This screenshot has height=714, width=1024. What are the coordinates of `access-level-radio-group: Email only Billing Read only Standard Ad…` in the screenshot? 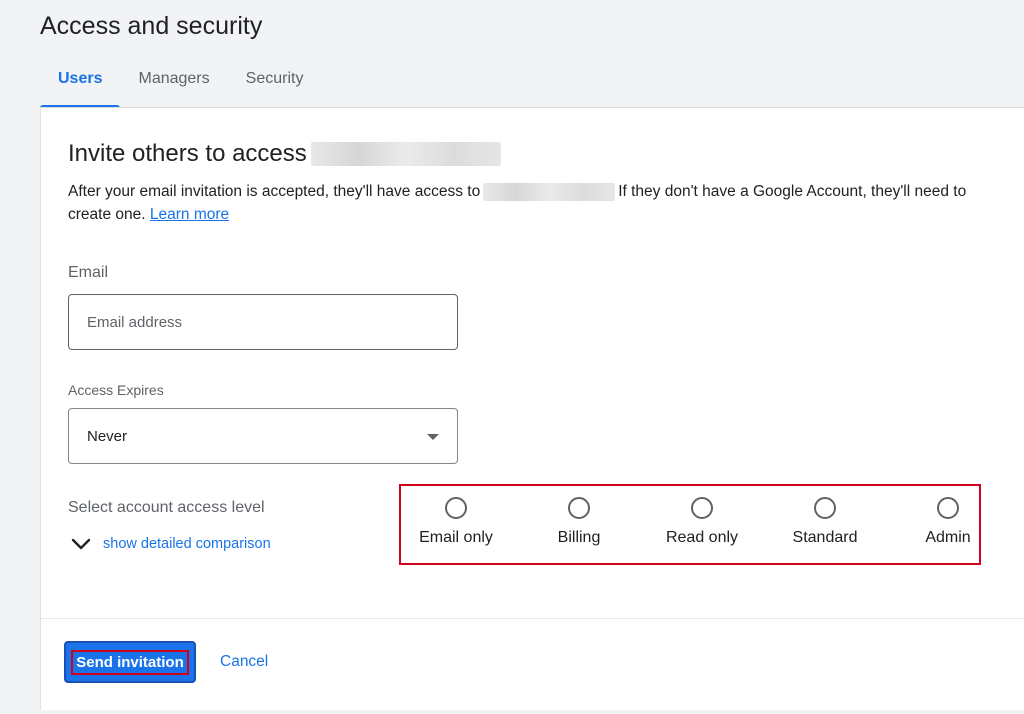 It's located at (690, 524).